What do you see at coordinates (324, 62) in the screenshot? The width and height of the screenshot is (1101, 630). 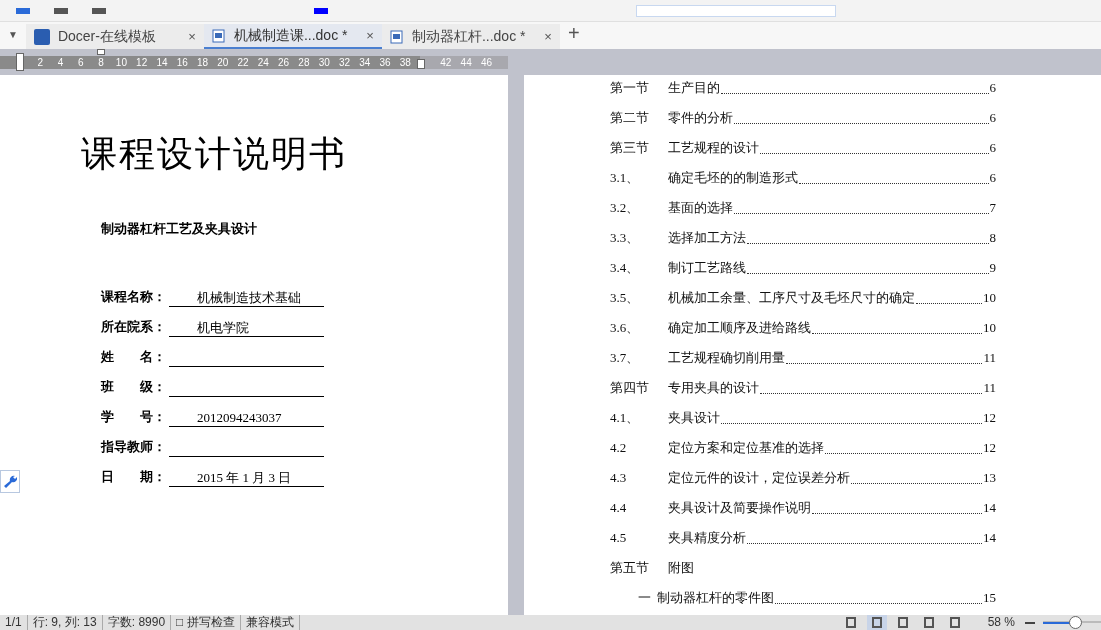 I see `ruler-number: 30` at bounding box center [324, 62].